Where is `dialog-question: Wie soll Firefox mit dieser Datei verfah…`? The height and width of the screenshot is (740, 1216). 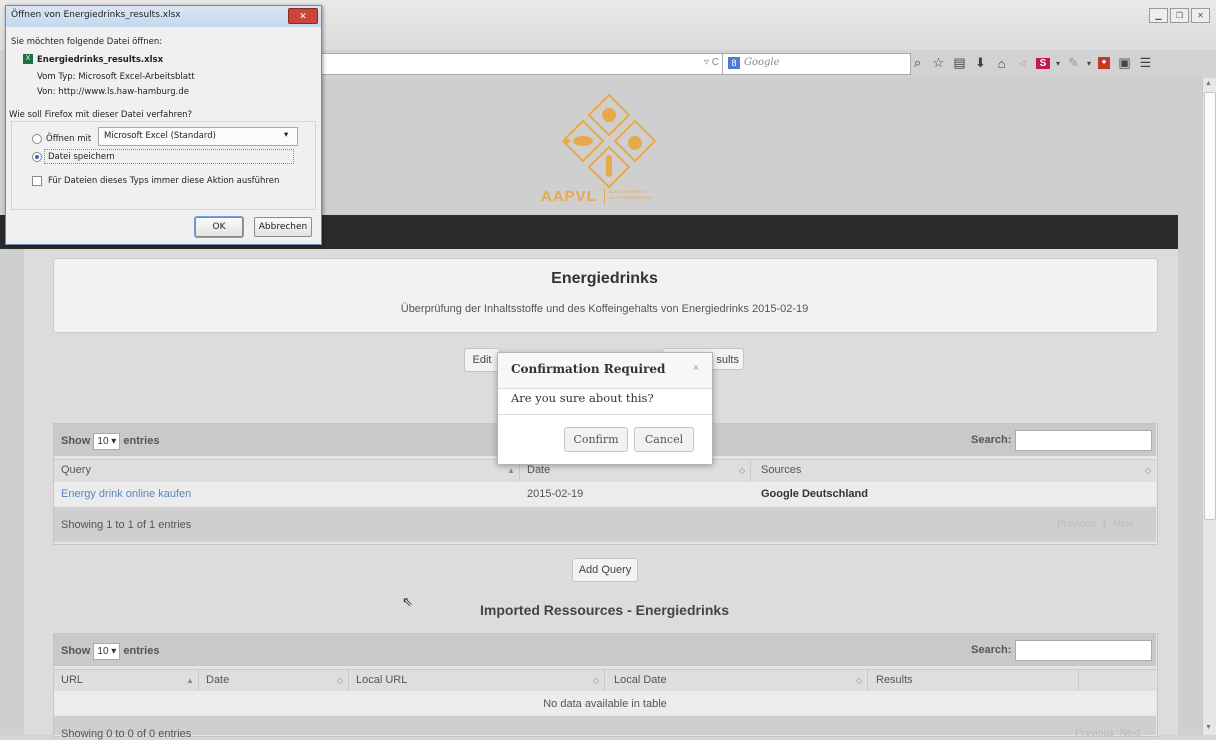
dialog-question: Wie soll Firefox mit dieser Datei verfah… is located at coordinates (101, 115).